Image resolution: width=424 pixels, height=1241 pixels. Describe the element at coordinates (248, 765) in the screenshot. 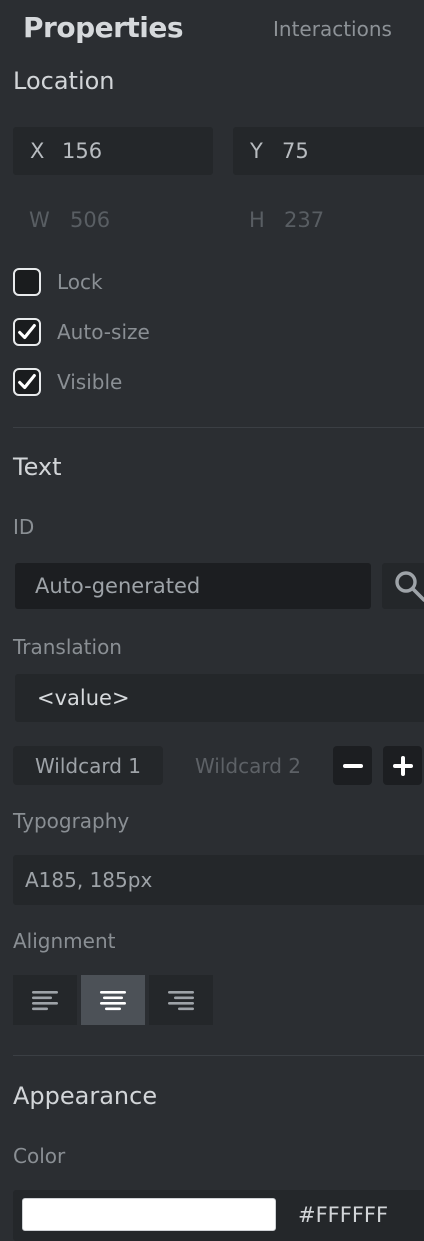

I see `wildcard-2-button: Wildcard 2` at that location.